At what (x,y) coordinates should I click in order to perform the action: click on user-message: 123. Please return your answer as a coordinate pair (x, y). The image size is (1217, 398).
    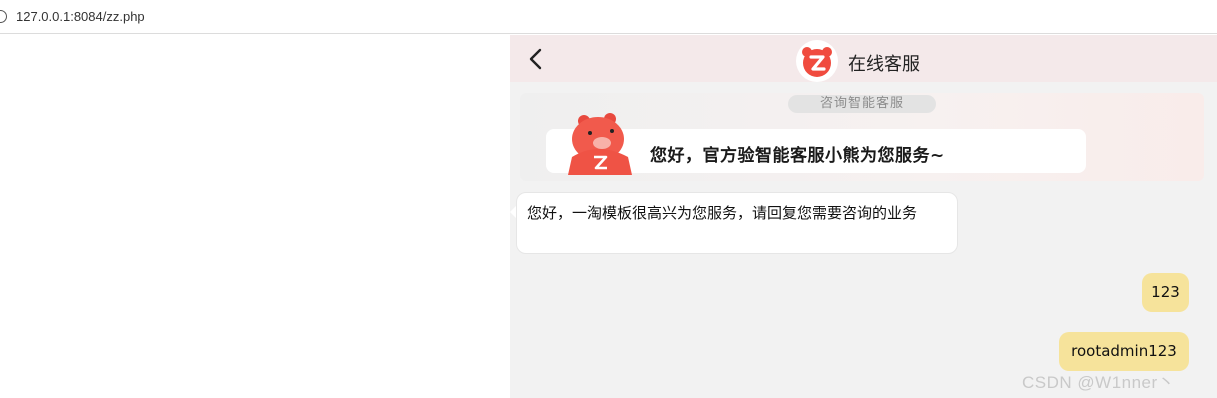
    Looking at the image, I should click on (1165, 292).